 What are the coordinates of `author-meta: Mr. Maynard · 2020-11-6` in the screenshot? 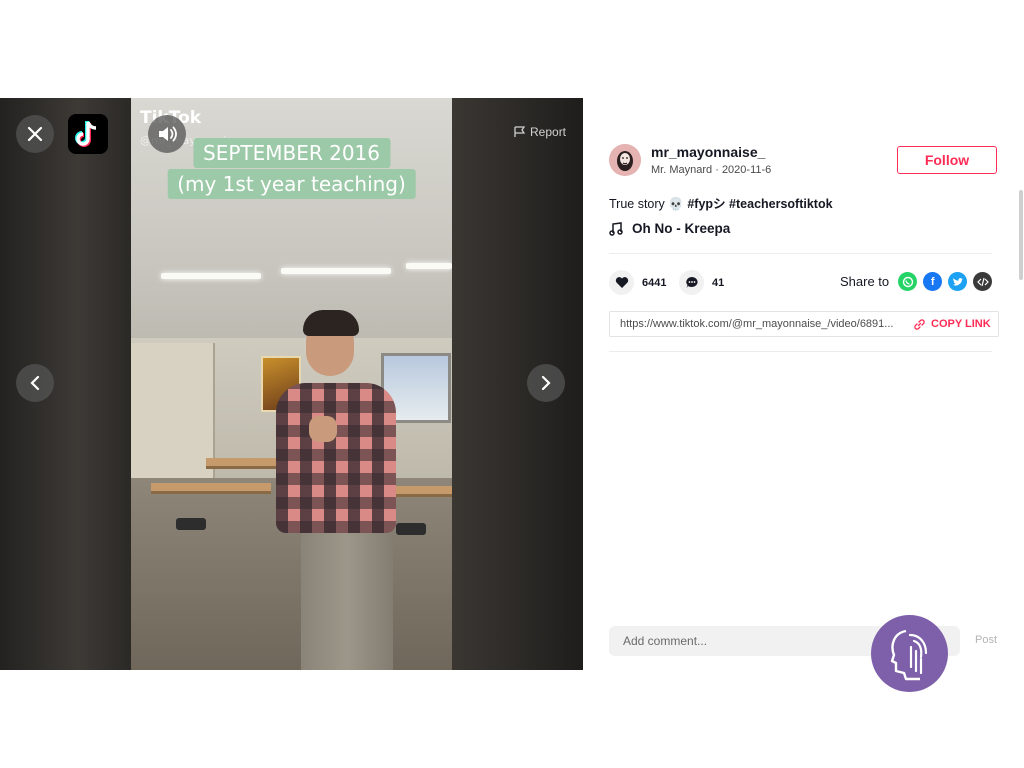 It's located at (711, 170).